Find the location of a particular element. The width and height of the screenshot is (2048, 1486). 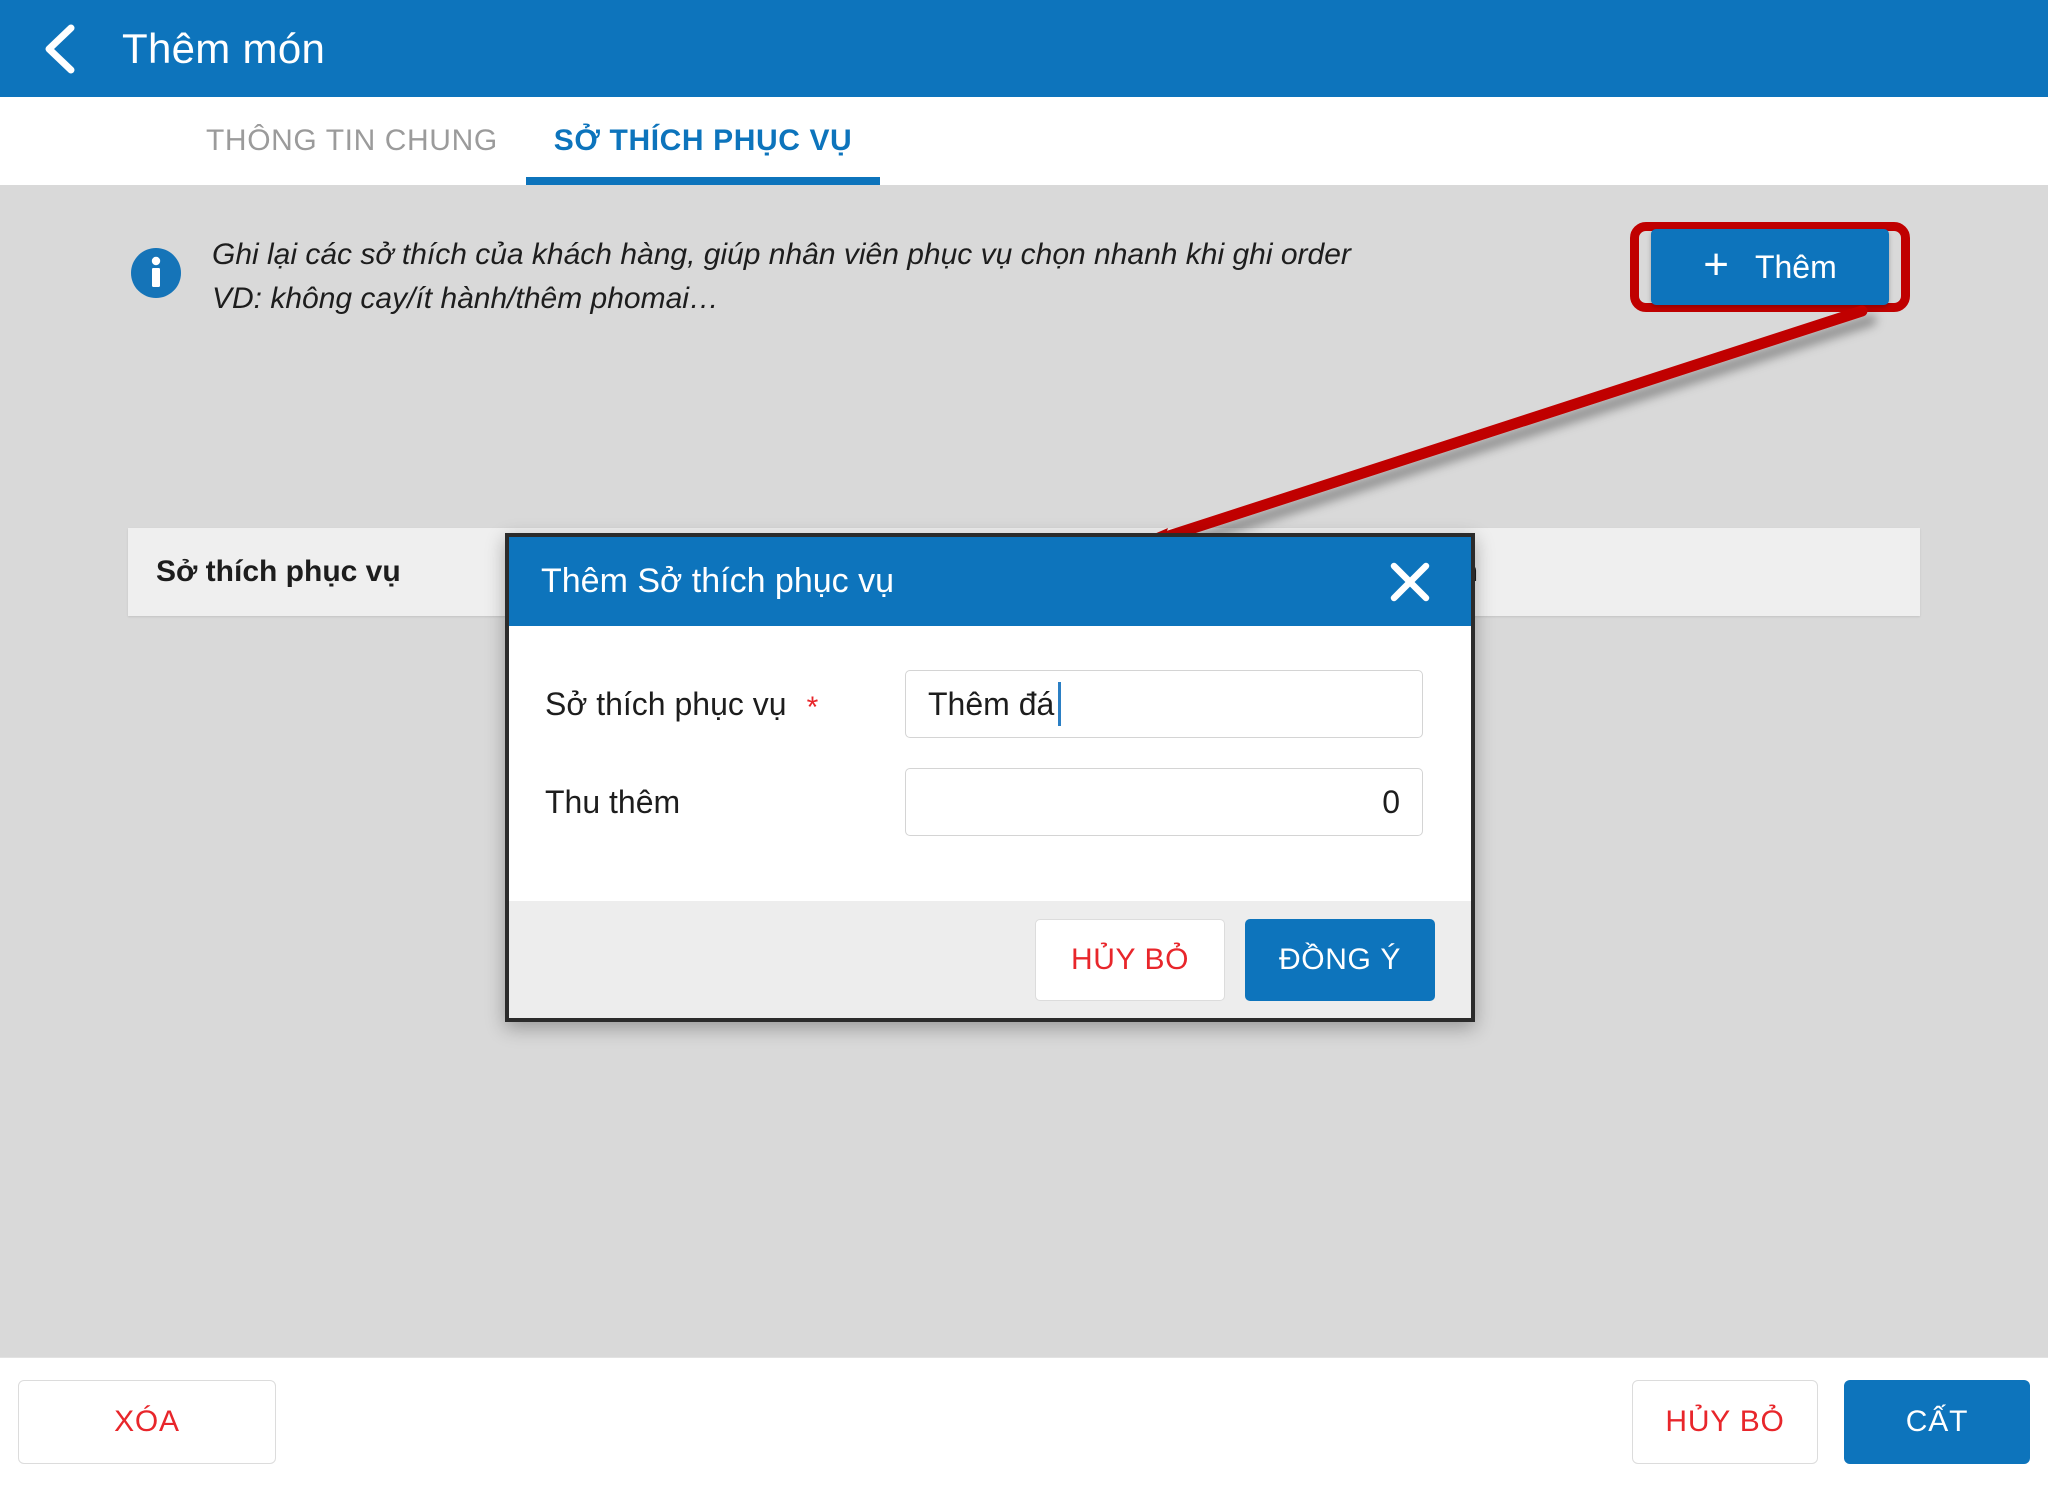

label-extra-fee: Thu thêm is located at coordinates (613, 801).